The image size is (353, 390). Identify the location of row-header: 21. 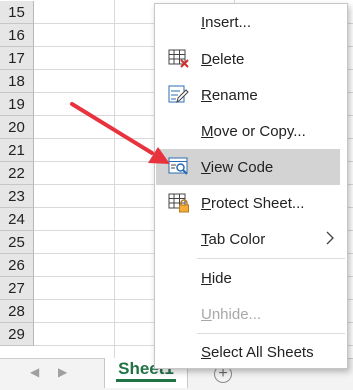
(17, 150).